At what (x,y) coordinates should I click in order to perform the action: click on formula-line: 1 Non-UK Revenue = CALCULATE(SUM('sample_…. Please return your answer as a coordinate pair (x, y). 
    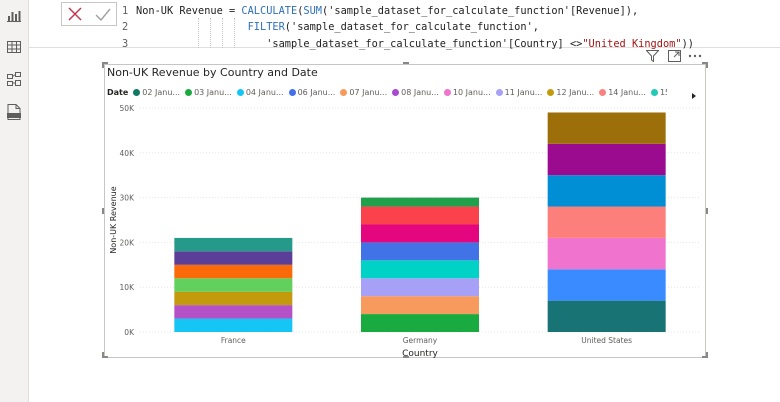
    Looking at the image, I should click on (451, 11).